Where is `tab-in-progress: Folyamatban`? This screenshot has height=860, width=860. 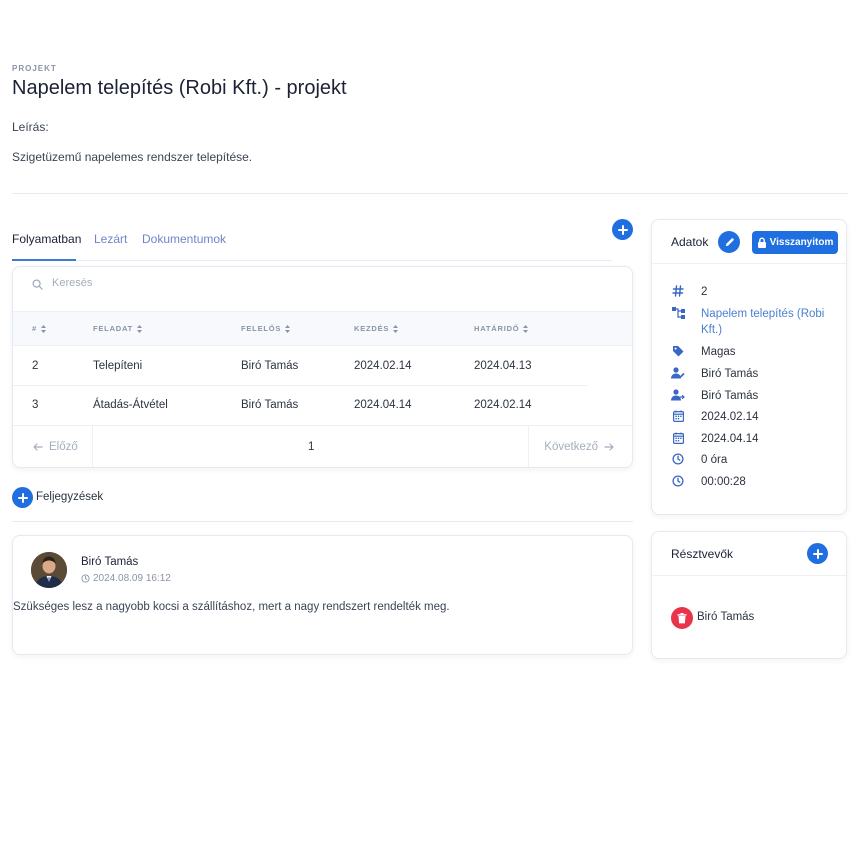
tab-in-progress: Folyamatban is located at coordinates (46, 239).